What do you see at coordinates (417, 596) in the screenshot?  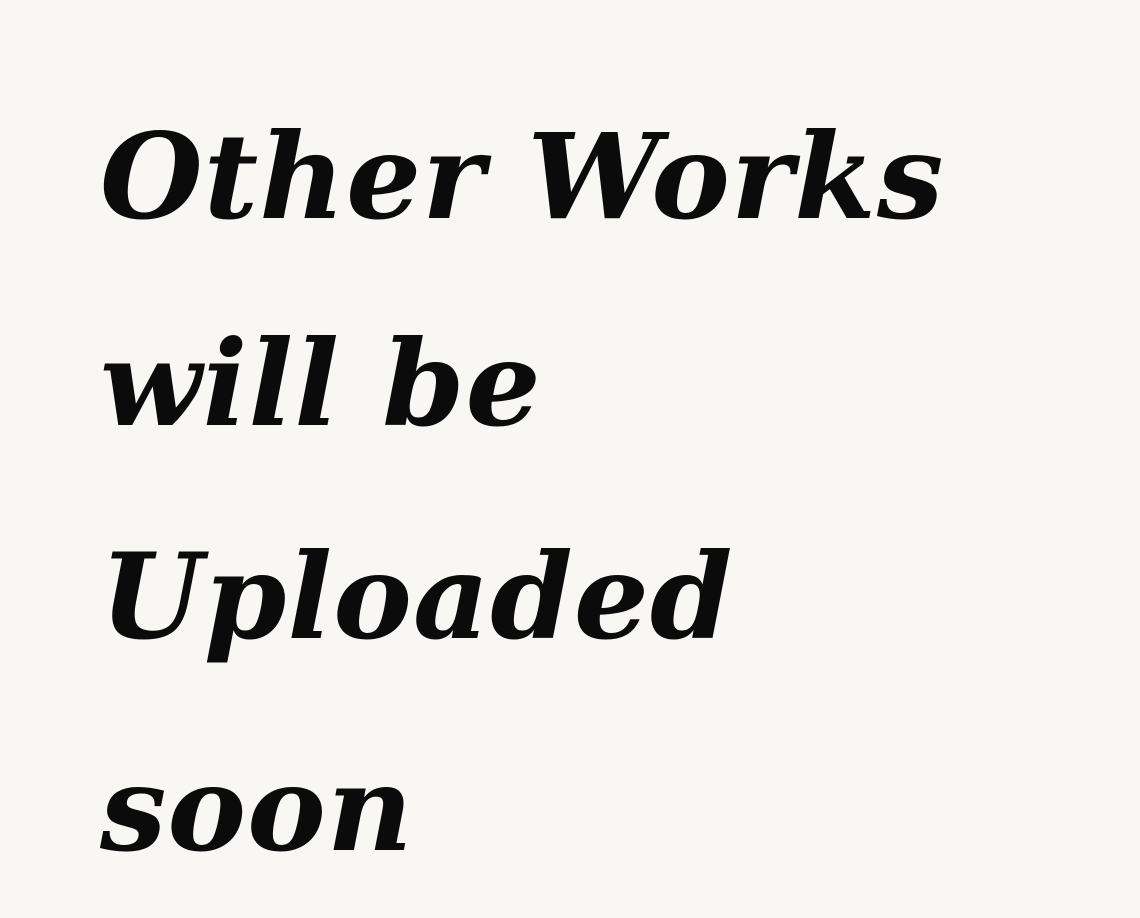 I see `note-line-3: Uploaded` at bounding box center [417, 596].